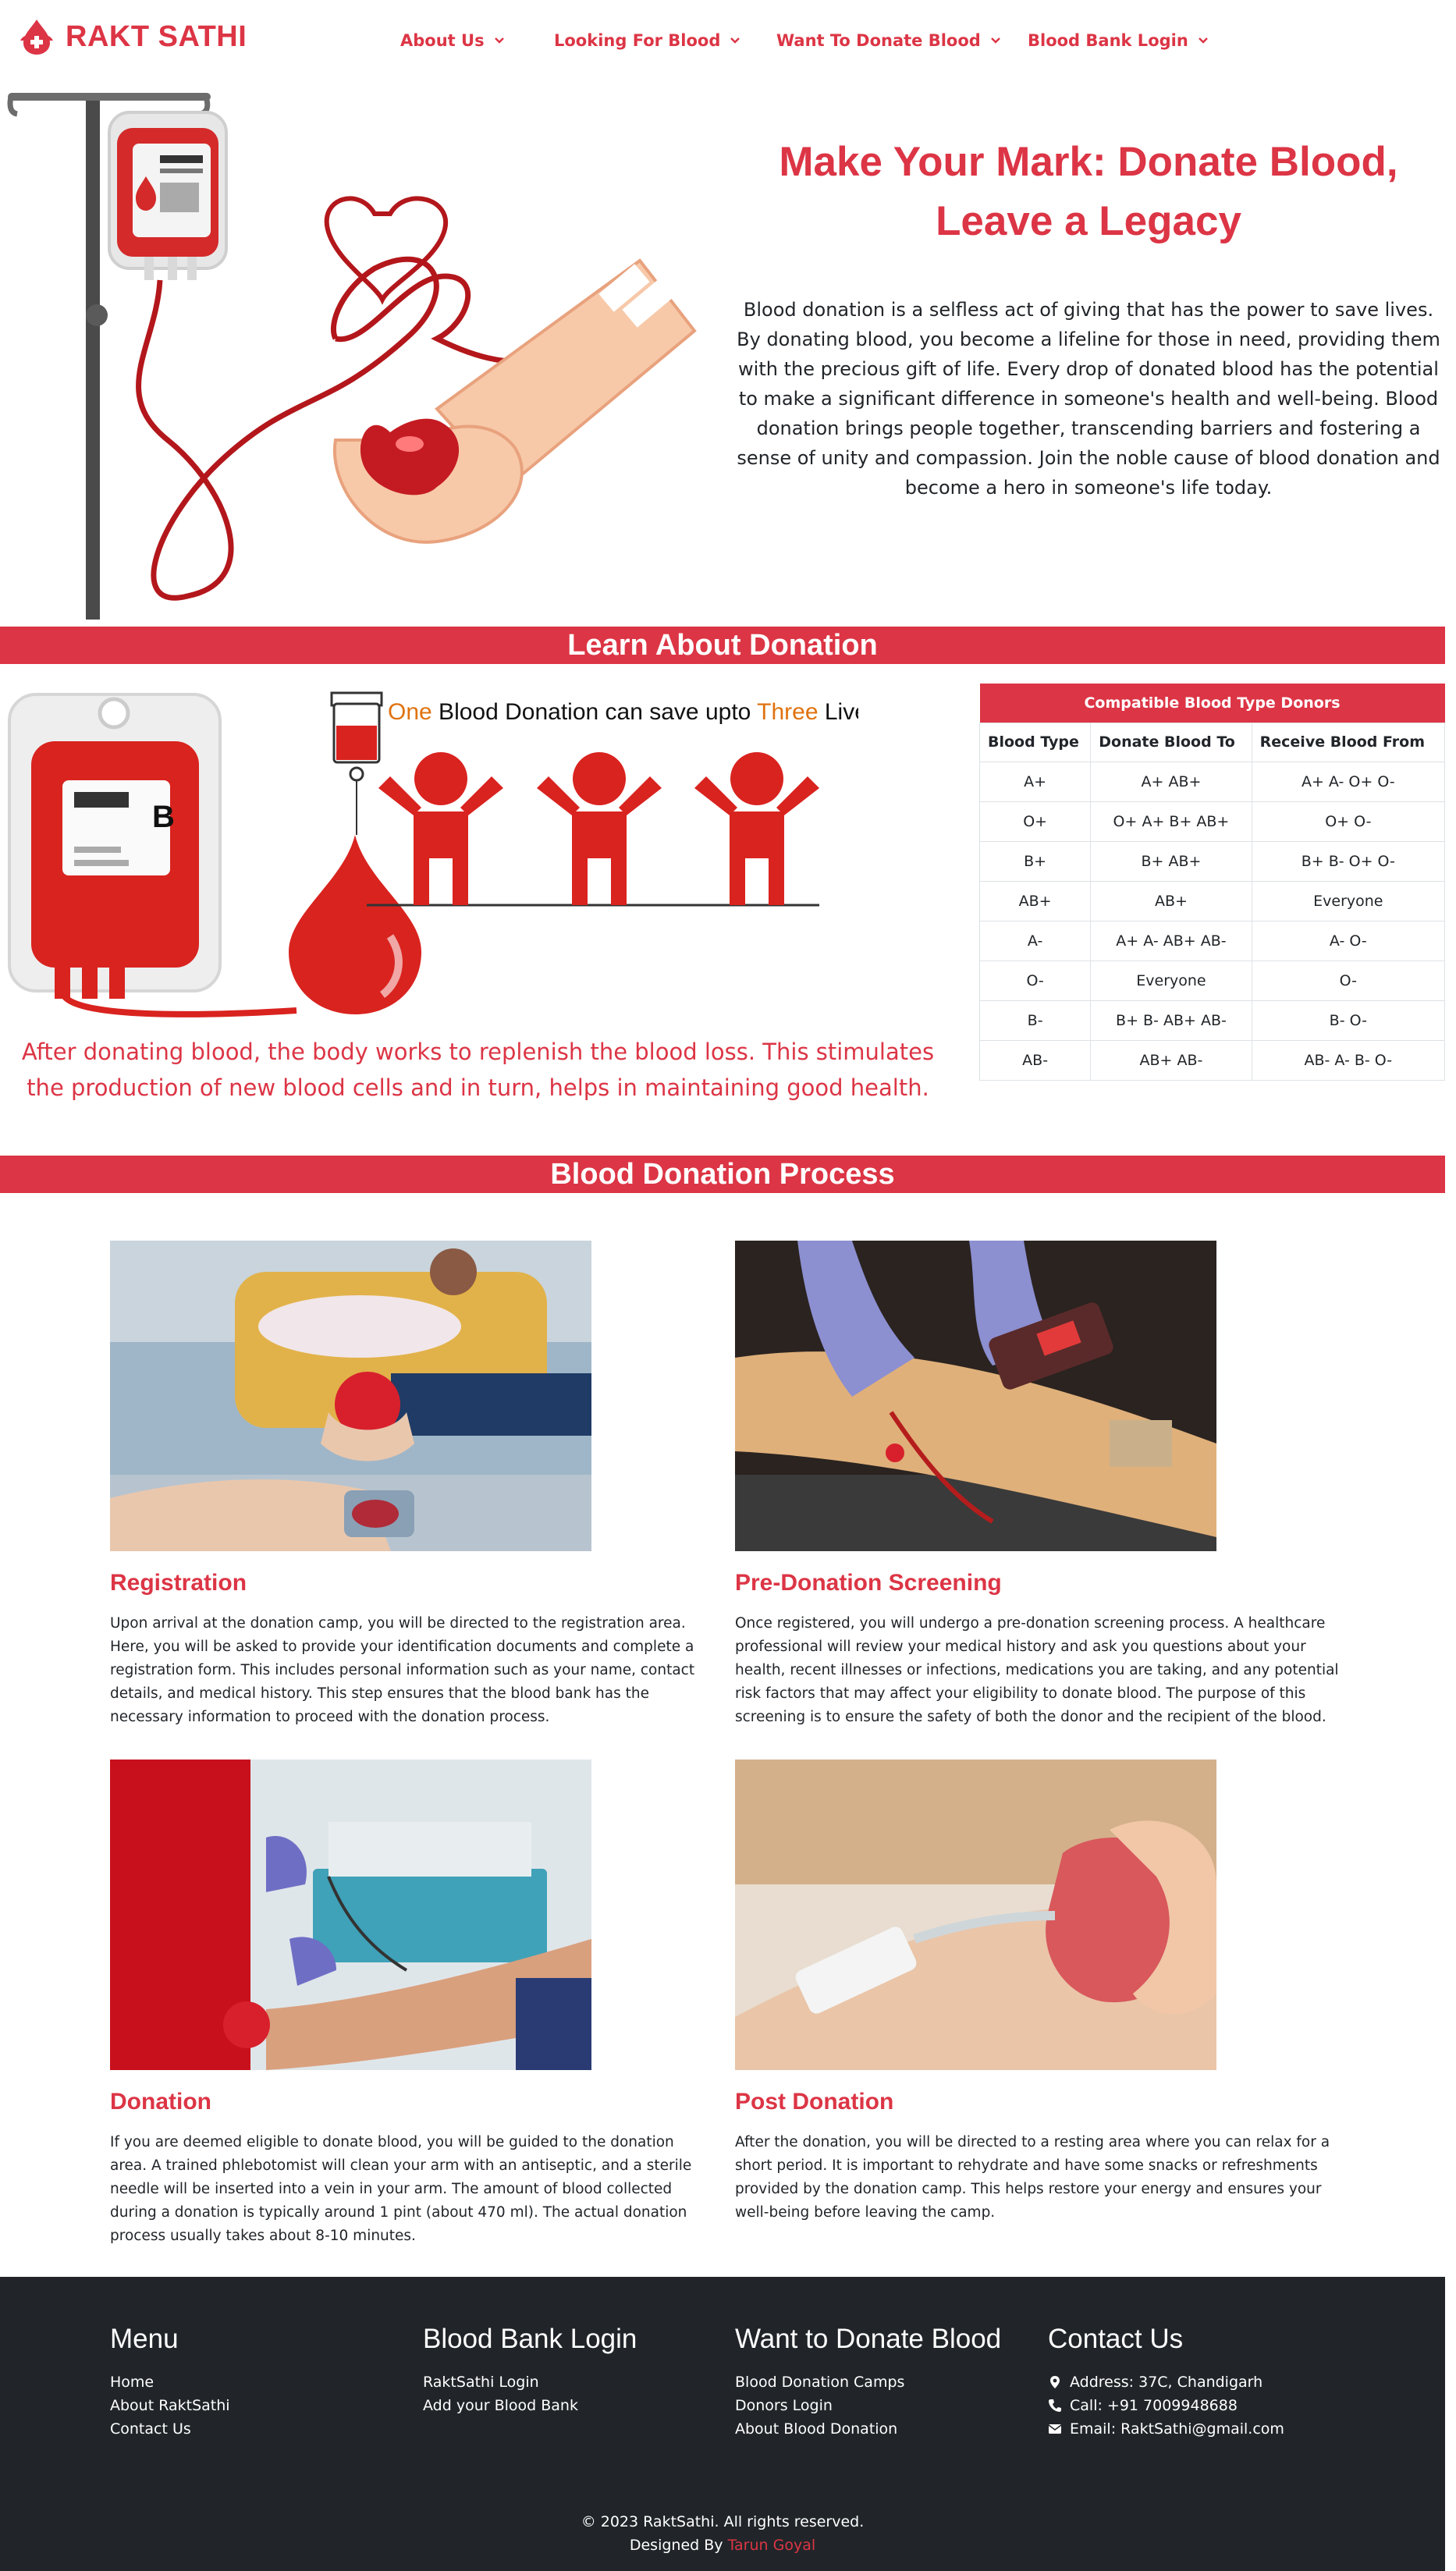 The image size is (1456, 2571). What do you see at coordinates (1154, 2405) in the screenshot?
I see `footer-phone-text: Call: +91 7009948688` at bounding box center [1154, 2405].